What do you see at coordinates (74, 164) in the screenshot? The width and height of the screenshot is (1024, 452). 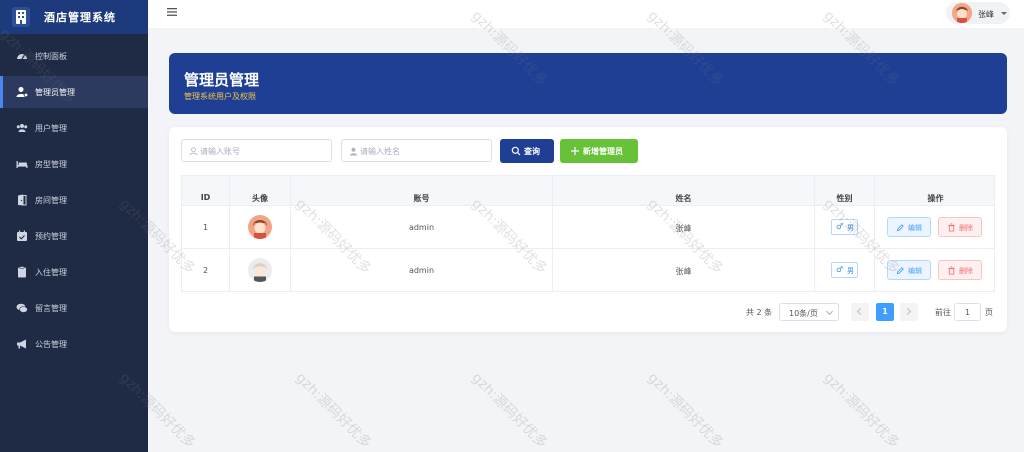 I see `sidebar-item-room-types: 房型管理` at bounding box center [74, 164].